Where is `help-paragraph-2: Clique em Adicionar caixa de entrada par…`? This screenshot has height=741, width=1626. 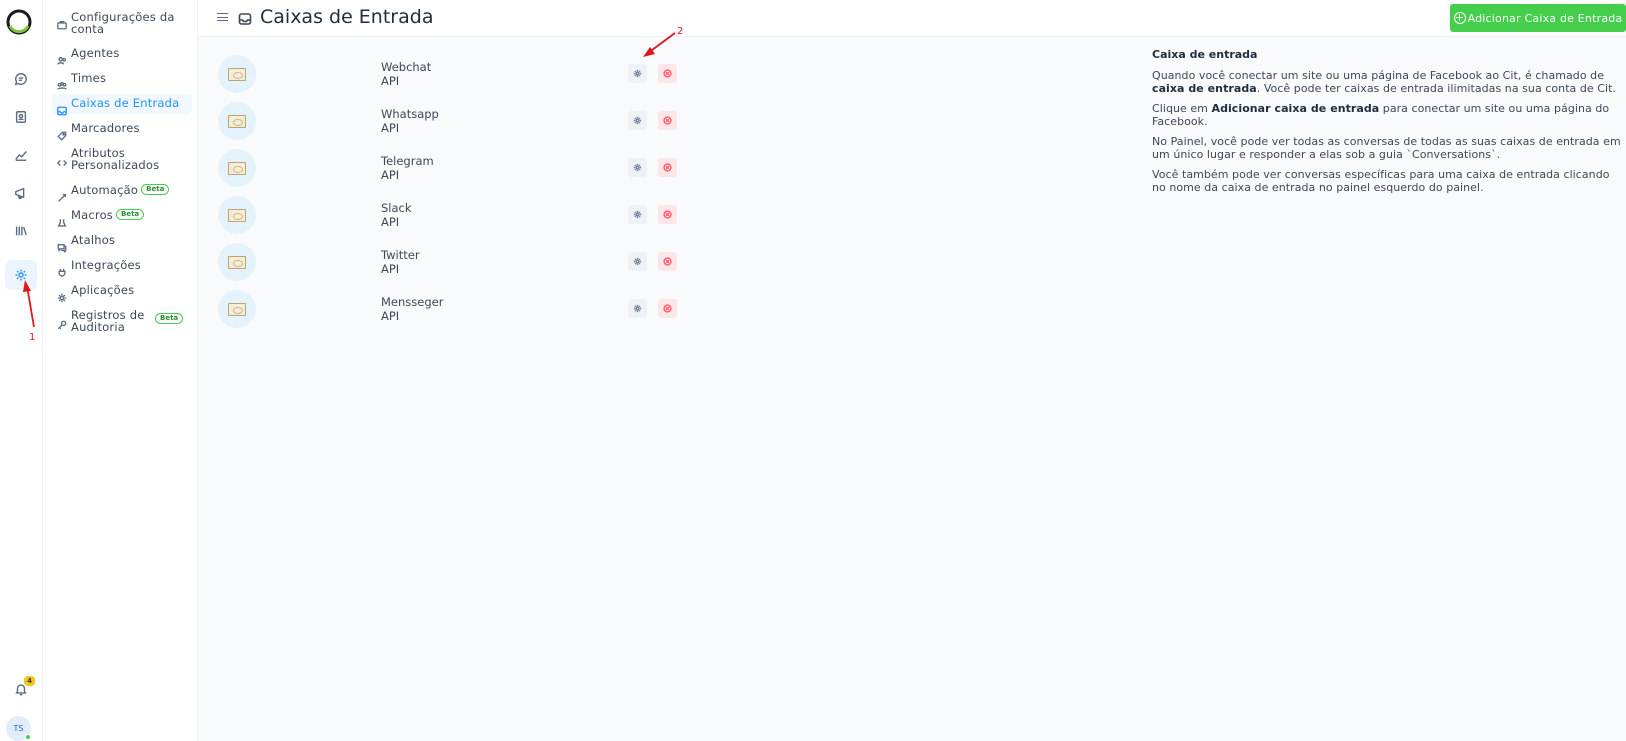 help-paragraph-2: Clique em Adicionar caixa de entrada par… is located at coordinates (1381, 115).